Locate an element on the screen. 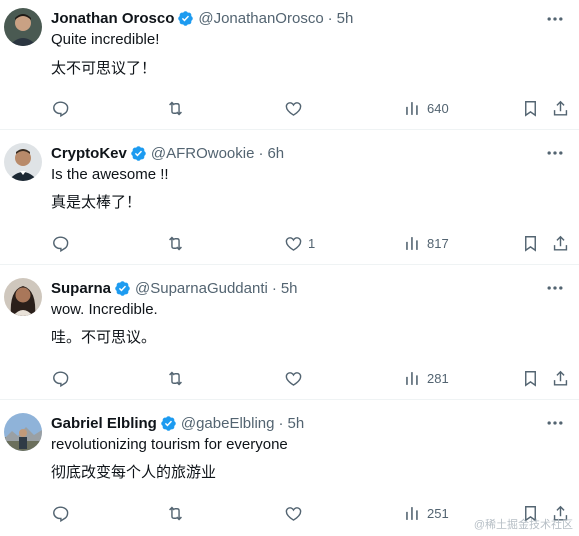 Image resolution: width=579 pixels, height=536 pixels. author-name: Jonathan Orosco is located at coordinates (112, 18).